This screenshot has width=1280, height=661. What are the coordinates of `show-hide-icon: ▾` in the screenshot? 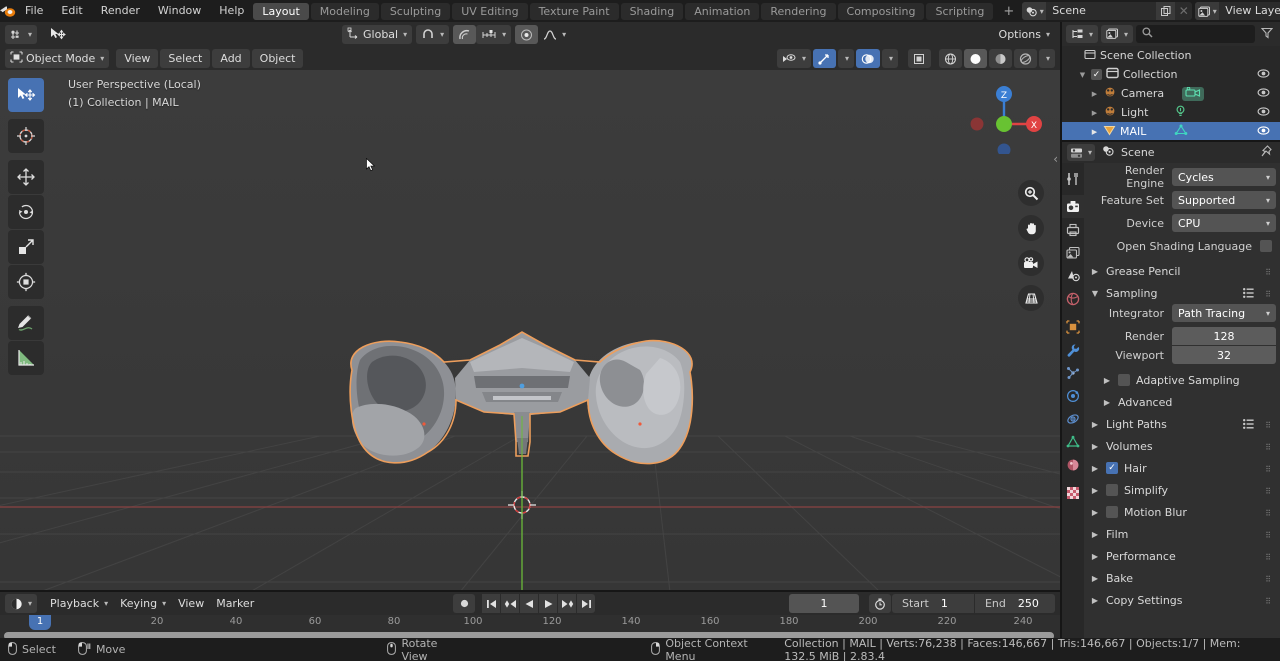 It's located at (793, 58).